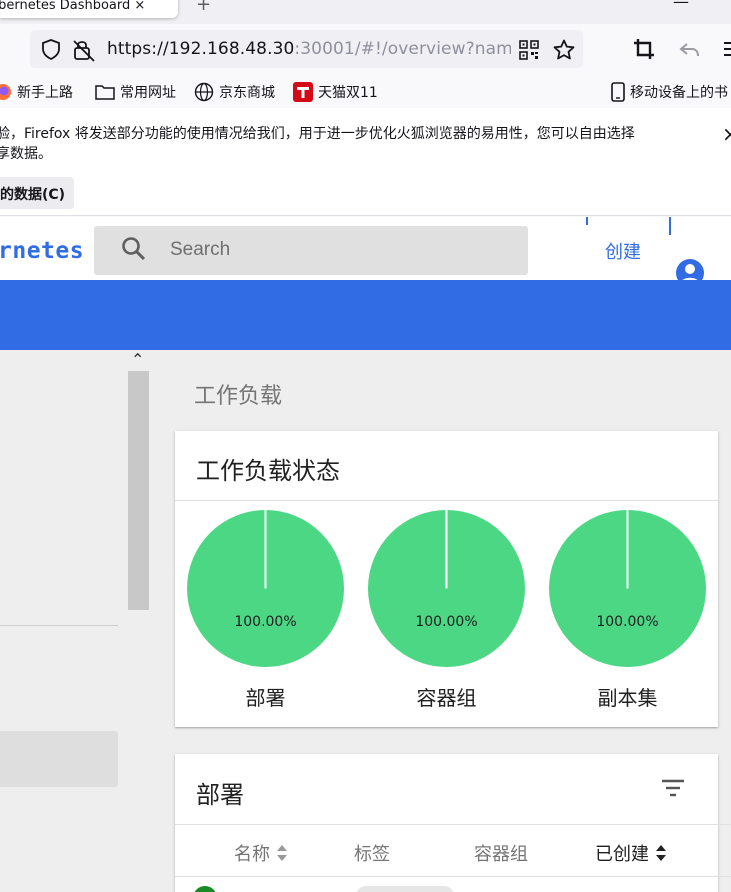  Describe the element at coordinates (726, 134) in the screenshot. I see `close-icon: ×` at that location.